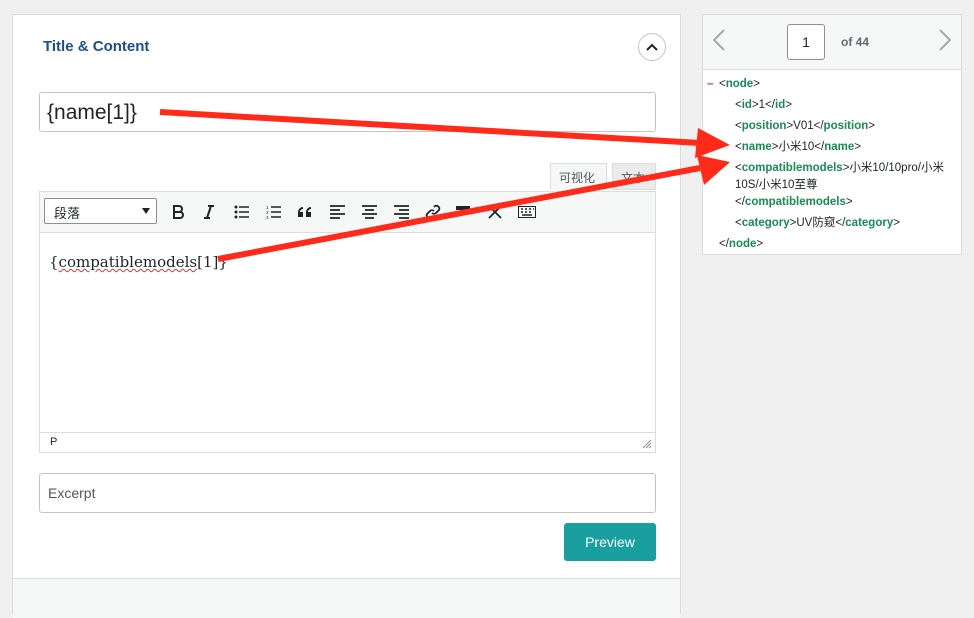 Image resolution: width=974 pixels, height=618 pixels. What do you see at coordinates (347, 112) in the screenshot?
I see `name-field: {name[1]}` at bounding box center [347, 112].